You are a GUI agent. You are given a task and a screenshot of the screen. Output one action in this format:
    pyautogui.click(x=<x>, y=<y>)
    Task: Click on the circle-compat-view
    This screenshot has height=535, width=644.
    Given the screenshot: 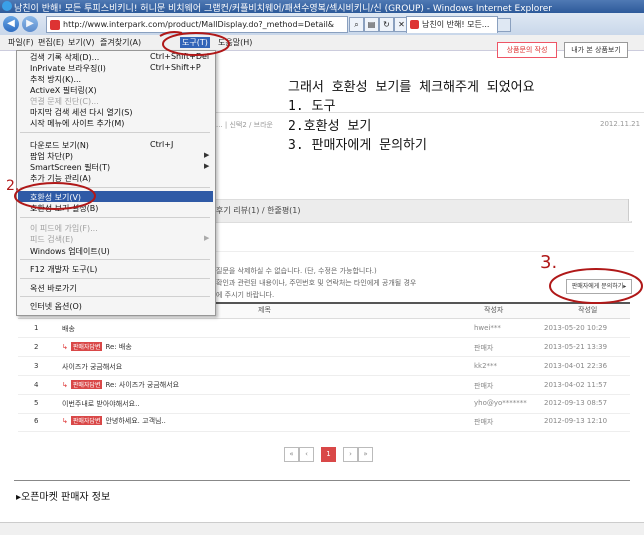 What is the action you would take?
    pyautogui.click(x=55, y=196)
    